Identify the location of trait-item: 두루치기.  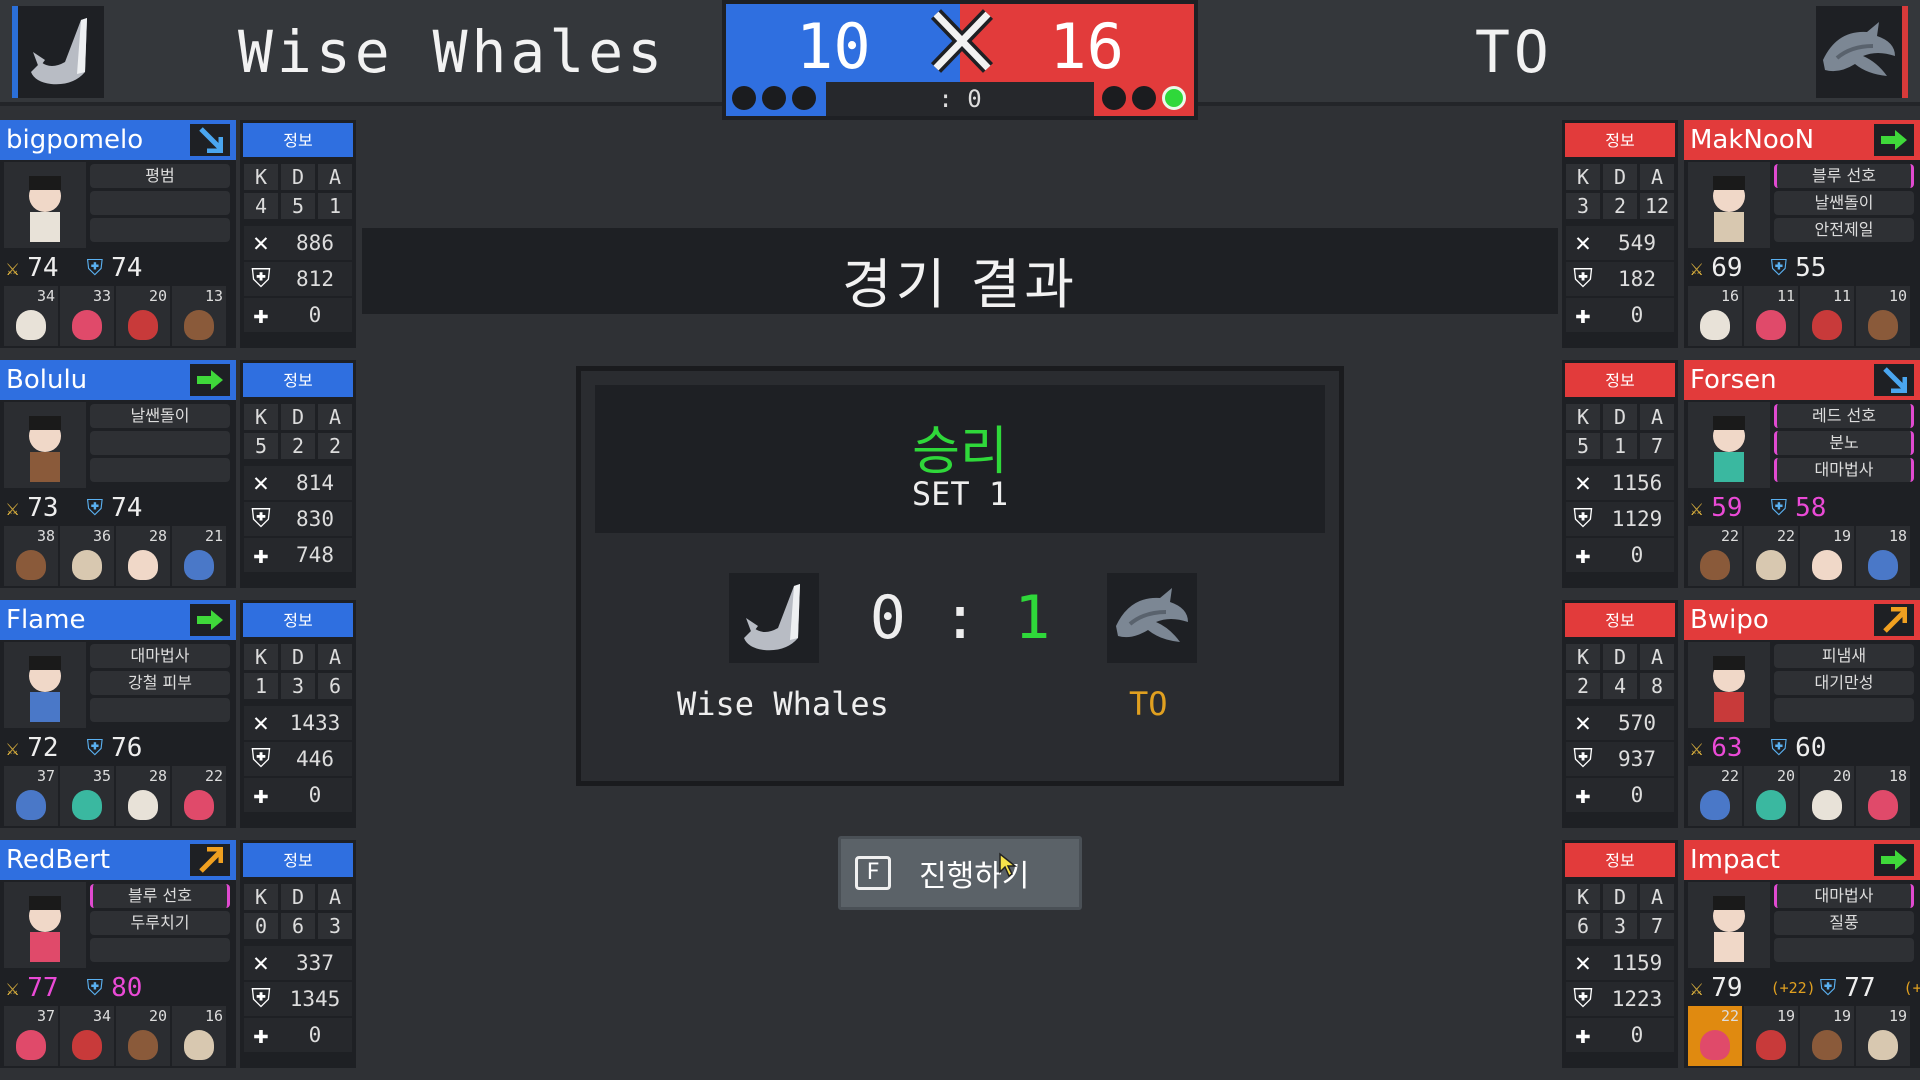
(160, 923).